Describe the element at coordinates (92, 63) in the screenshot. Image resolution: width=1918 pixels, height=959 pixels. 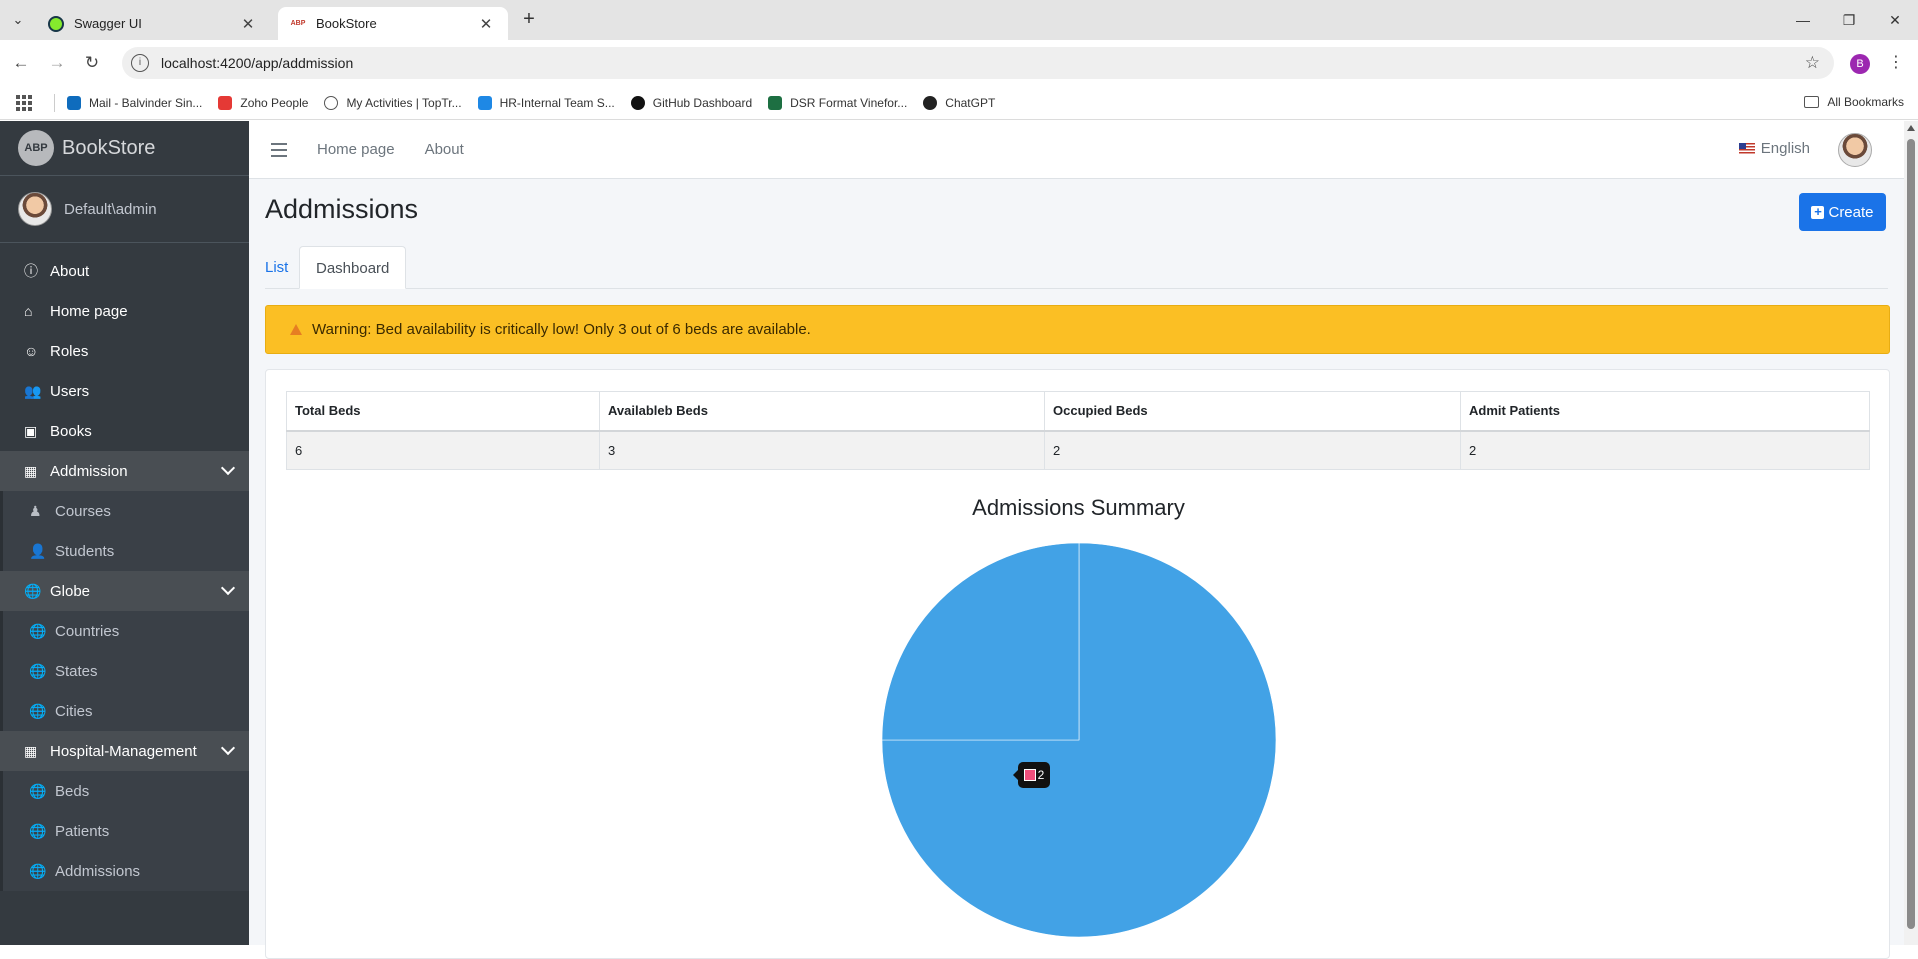
I see `reload-button: ↻` at that location.